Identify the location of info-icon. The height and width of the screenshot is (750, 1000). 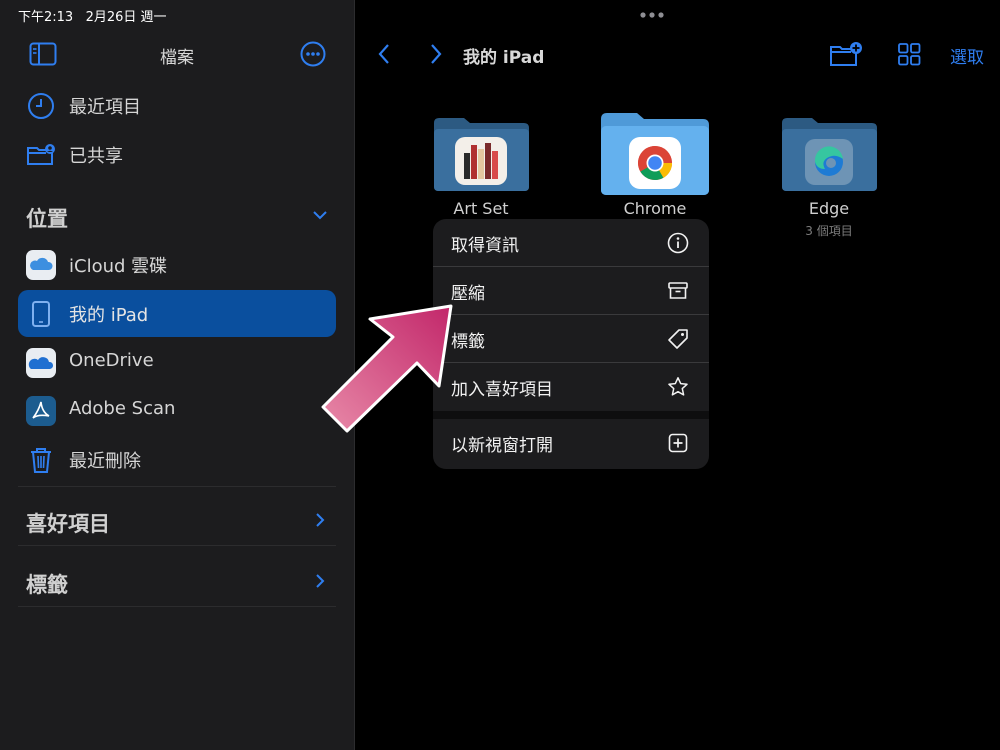
(678, 243).